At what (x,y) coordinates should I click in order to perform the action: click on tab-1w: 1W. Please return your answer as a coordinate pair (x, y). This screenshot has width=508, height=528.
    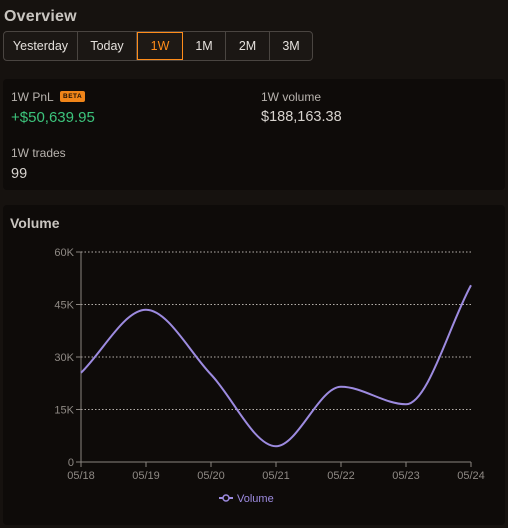
    Looking at the image, I should click on (160, 46).